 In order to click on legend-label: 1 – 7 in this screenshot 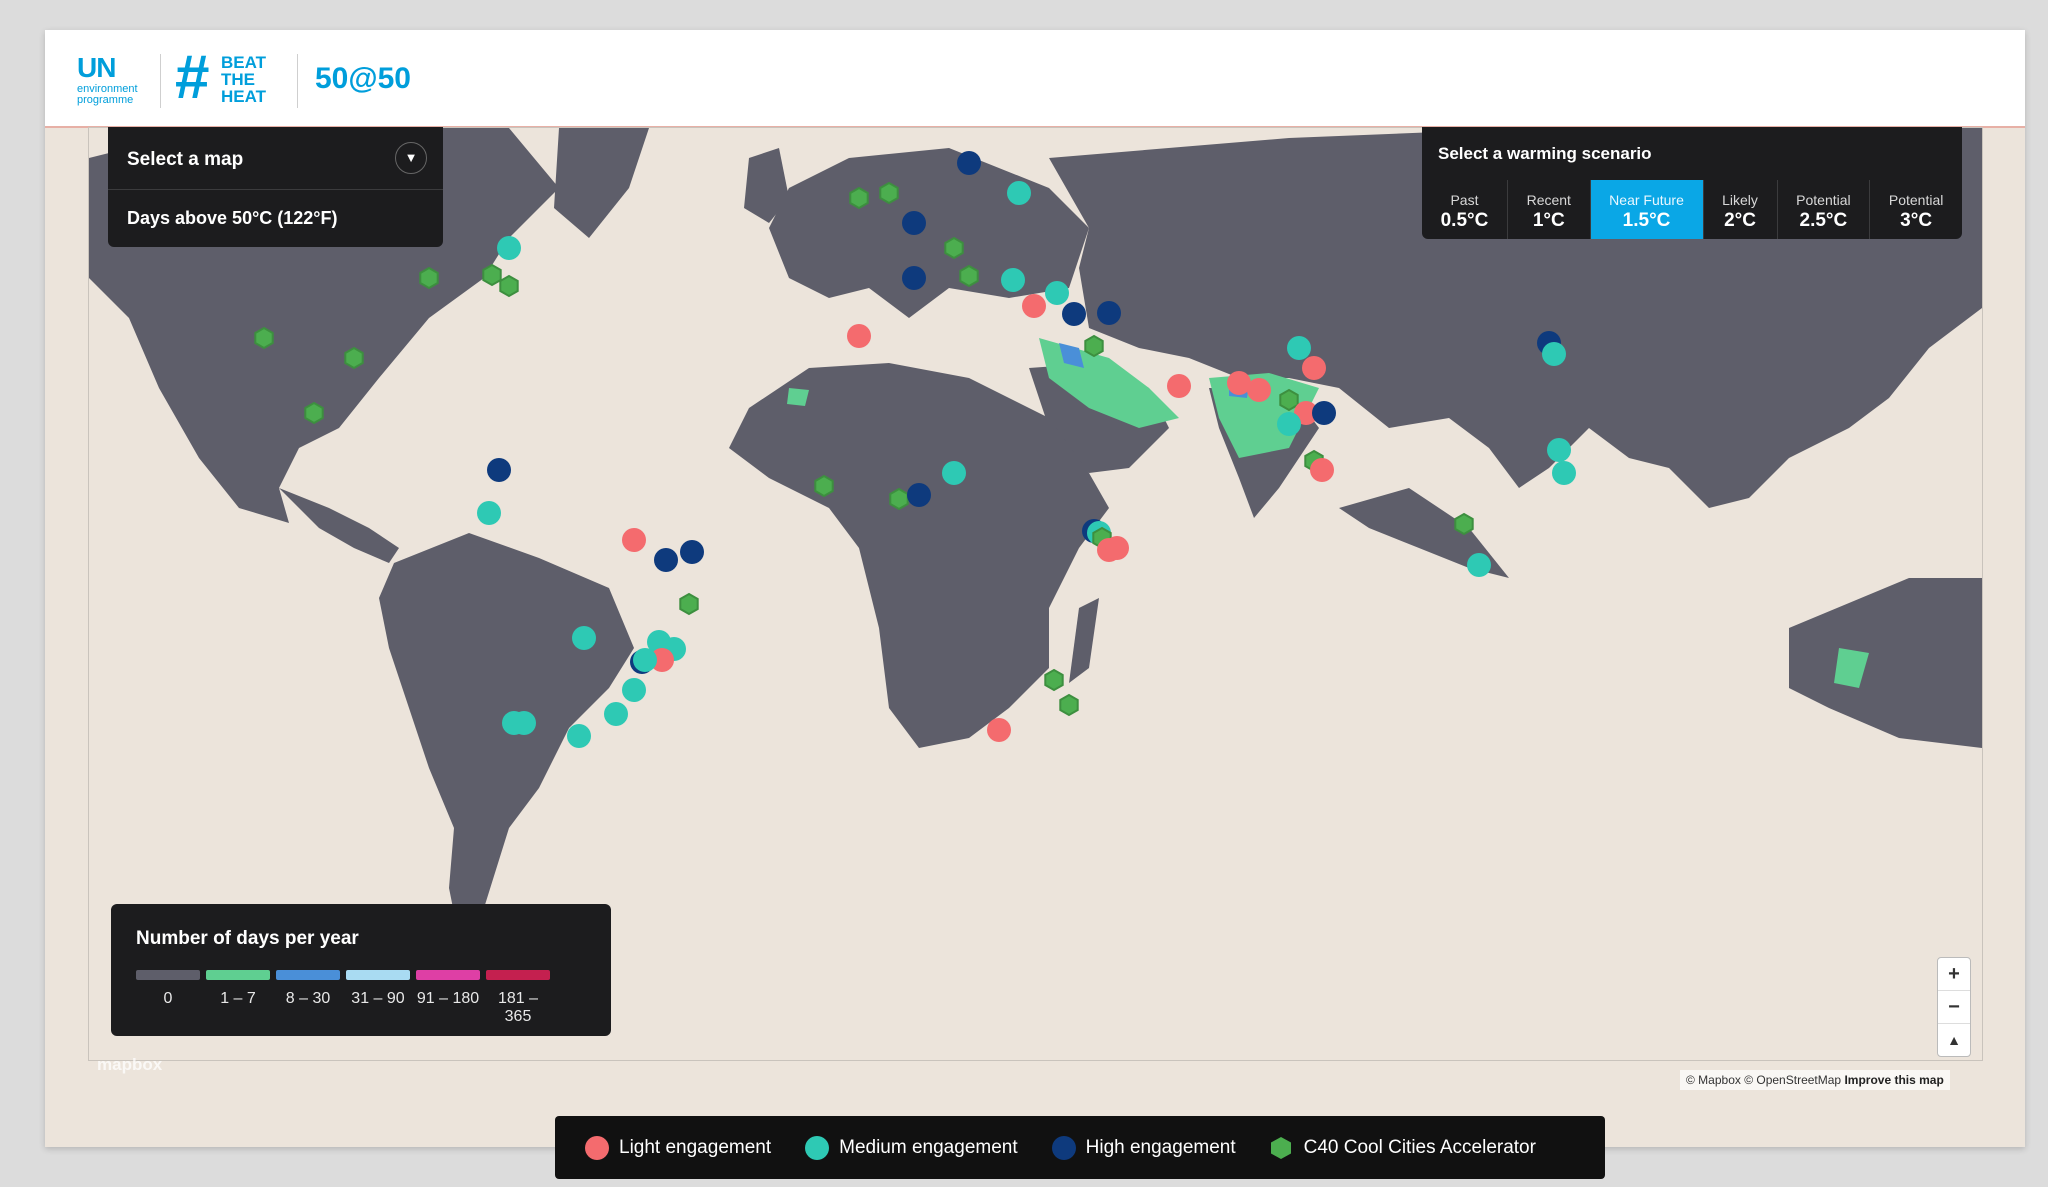, I will do `click(238, 998)`.